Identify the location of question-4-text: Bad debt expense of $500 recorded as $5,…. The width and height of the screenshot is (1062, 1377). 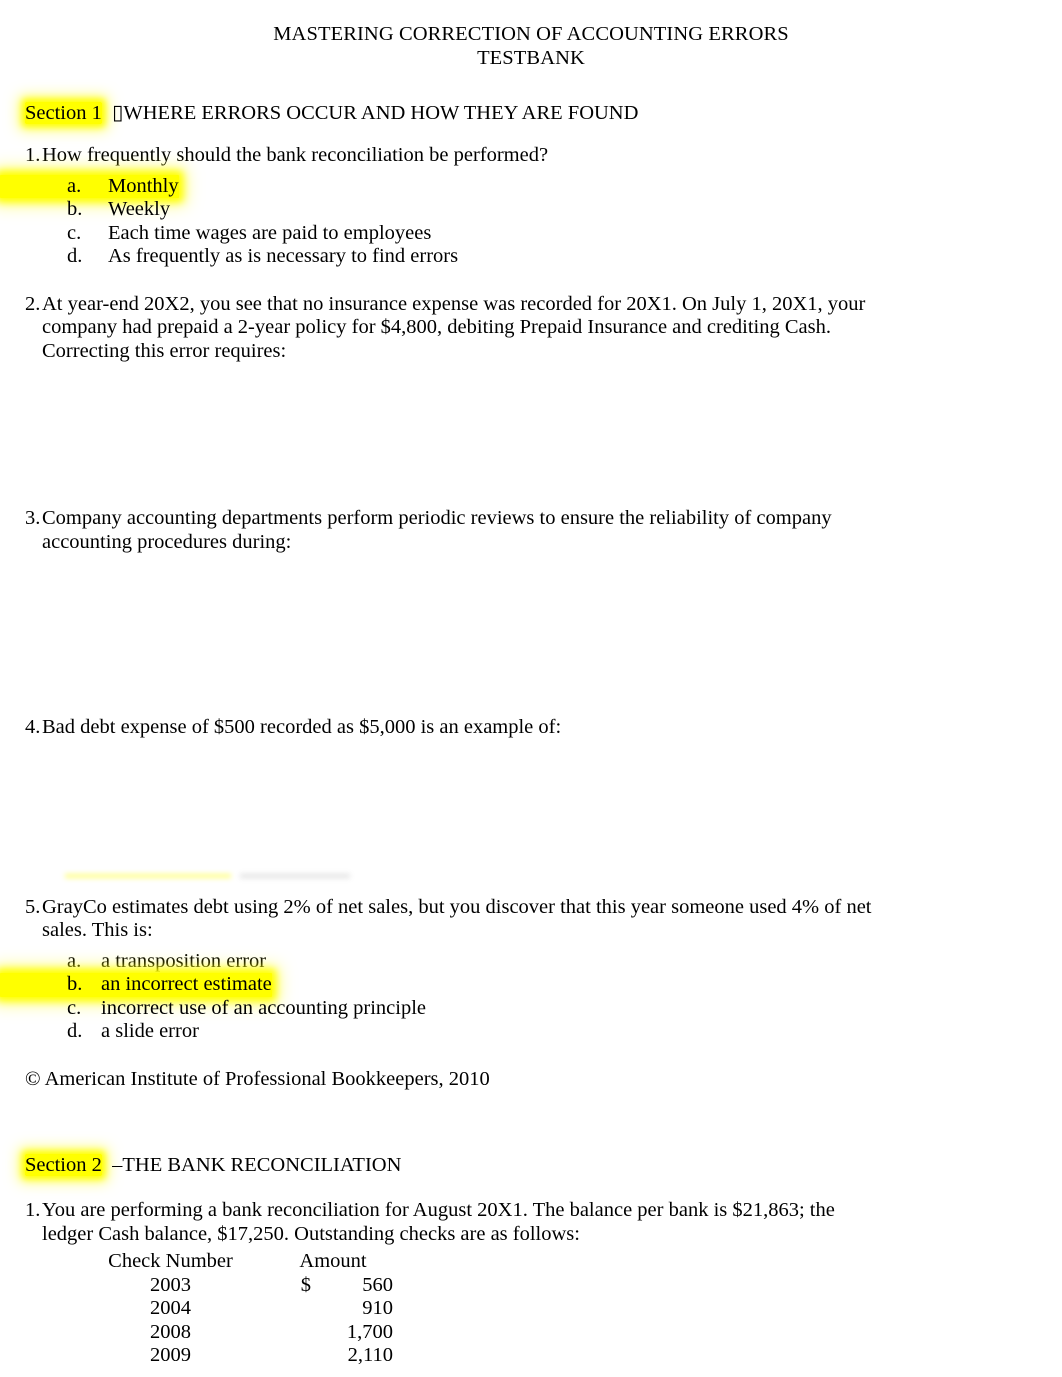
(302, 727).